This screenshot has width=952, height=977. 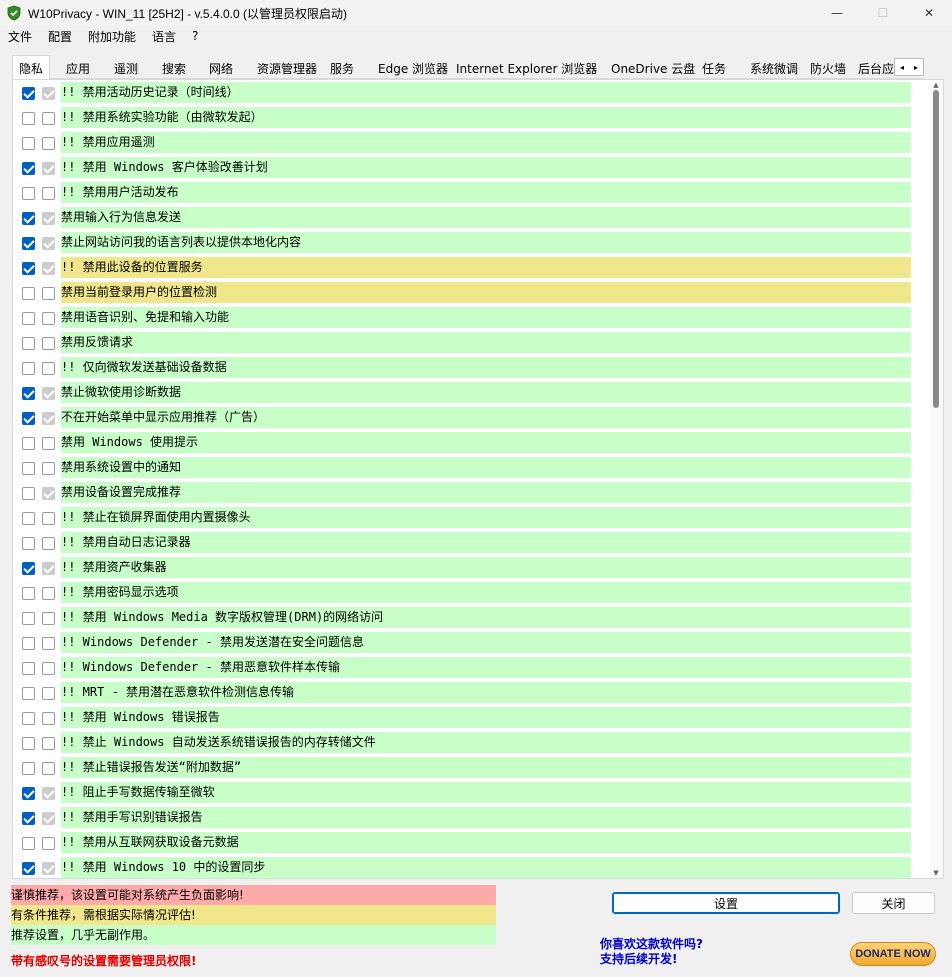 I want to click on setting-label: 禁用输入行为信息发送, so click(x=486, y=217).